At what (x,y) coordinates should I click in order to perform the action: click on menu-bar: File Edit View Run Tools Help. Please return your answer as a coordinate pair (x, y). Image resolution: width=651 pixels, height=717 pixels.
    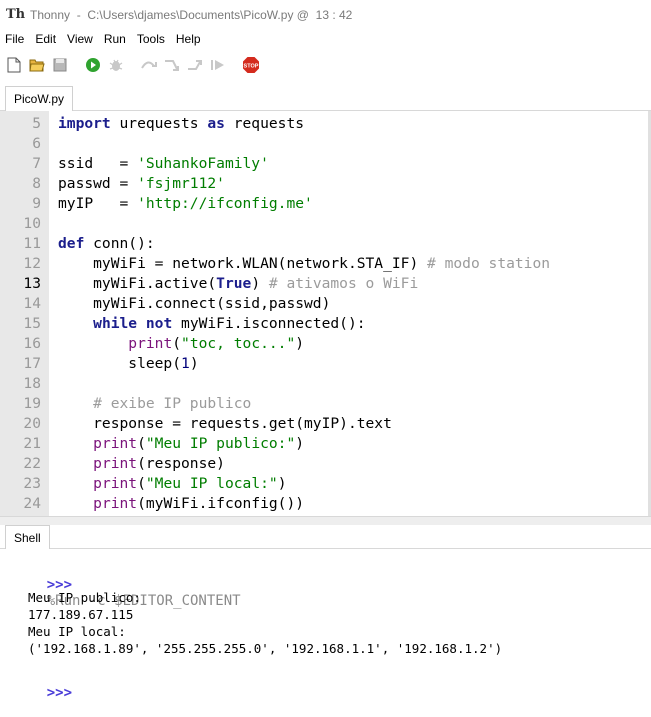
    Looking at the image, I should click on (325, 39).